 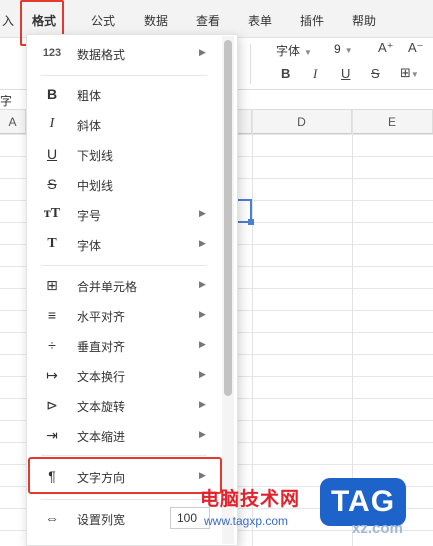 What do you see at coordinates (363, 502) in the screenshot?
I see `watermark-tag-logo: TAG` at bounding box center [363, 502].